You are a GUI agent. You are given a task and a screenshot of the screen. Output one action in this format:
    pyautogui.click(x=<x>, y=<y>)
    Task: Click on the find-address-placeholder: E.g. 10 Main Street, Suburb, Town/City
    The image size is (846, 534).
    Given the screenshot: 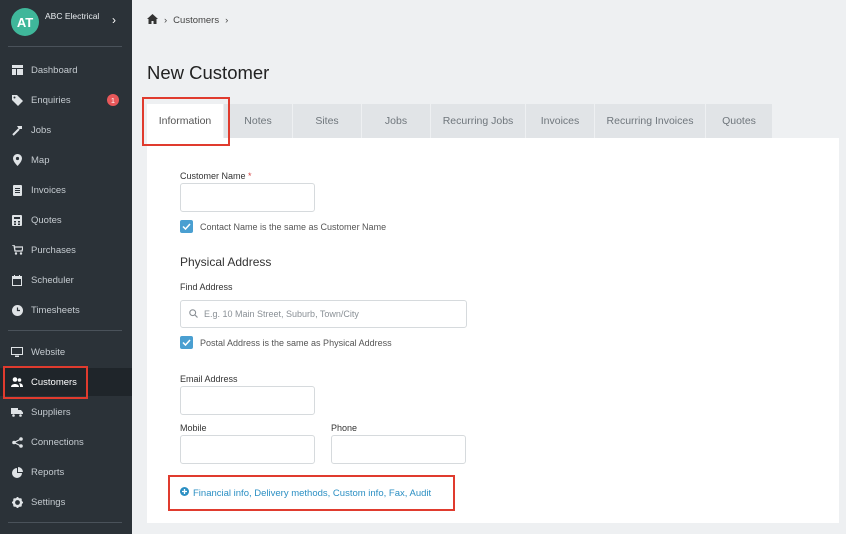 What is the action you would take?
    pyautogui.click(x=281, y=314)
    